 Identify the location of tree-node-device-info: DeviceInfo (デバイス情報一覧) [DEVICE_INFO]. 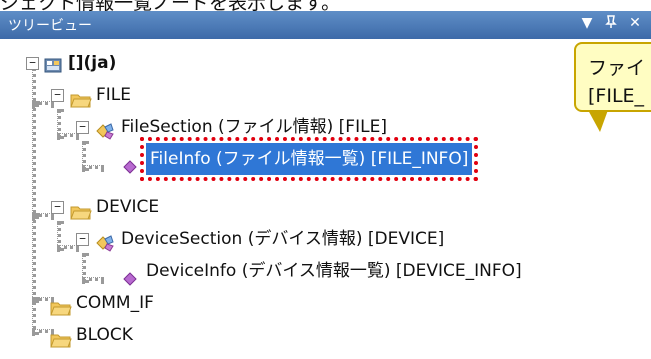
(325, 271).